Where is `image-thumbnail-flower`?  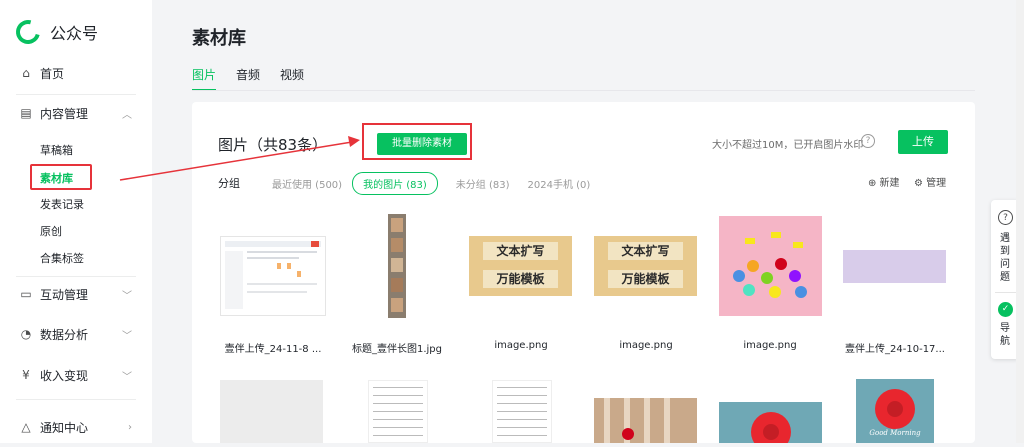 image-thumbnail-flower is located at coordinates (770, 424).